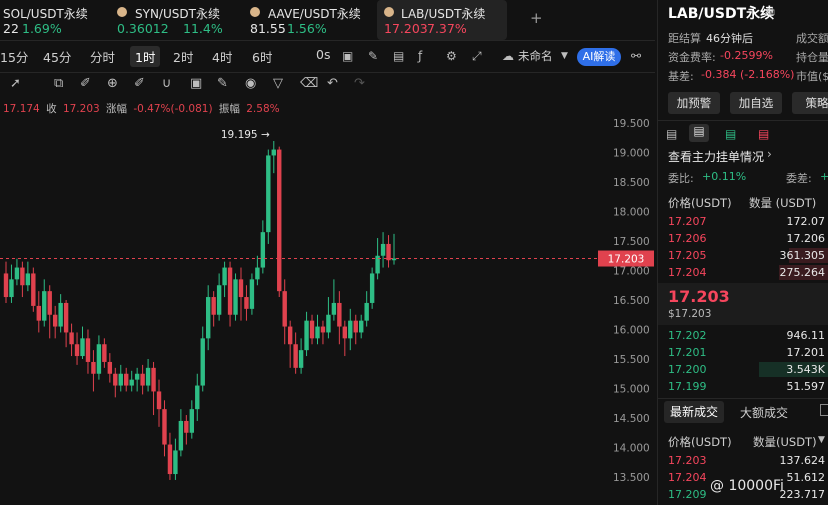 The height and width of the screenshot is (505, 828). I want to click on timeframe-15m: 15分, so click(14, 56).